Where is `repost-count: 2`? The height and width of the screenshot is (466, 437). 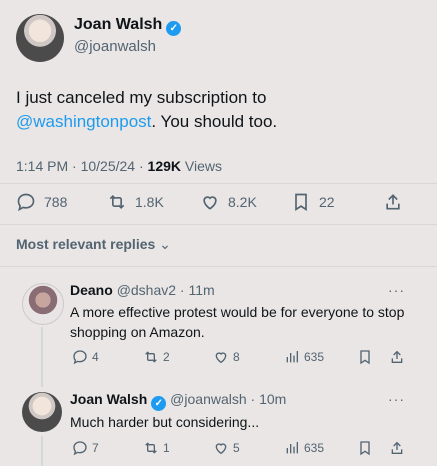 repost-count: 2 is located at coordinates (166, 357).